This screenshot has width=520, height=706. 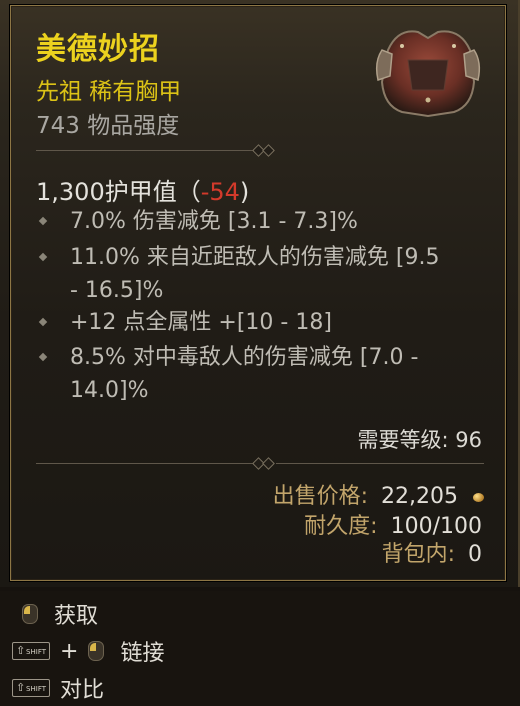 I want to click on armor-close-paren: ), so click(x=244, y=192).